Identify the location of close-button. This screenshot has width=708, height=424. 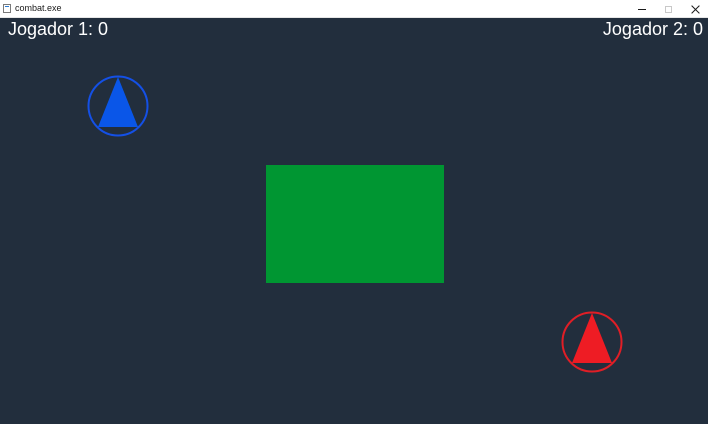
(695, 9).